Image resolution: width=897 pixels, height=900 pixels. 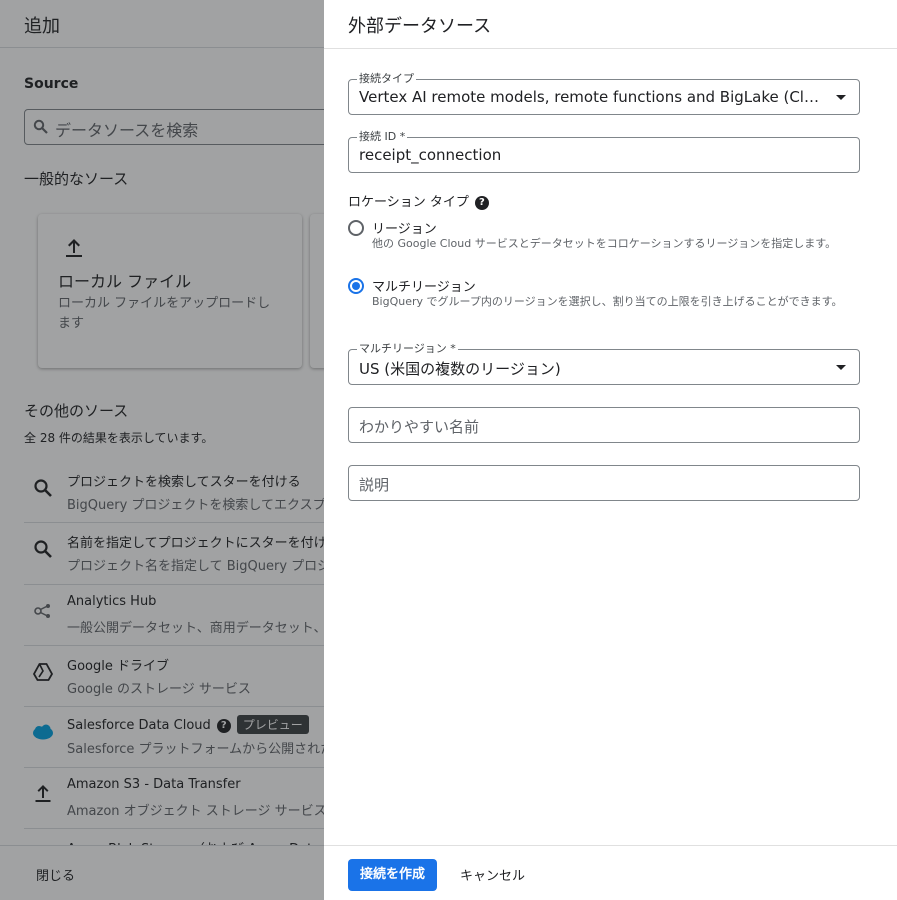 I want to click on panel-header: 外部データソース, so click(x=610, y=24).